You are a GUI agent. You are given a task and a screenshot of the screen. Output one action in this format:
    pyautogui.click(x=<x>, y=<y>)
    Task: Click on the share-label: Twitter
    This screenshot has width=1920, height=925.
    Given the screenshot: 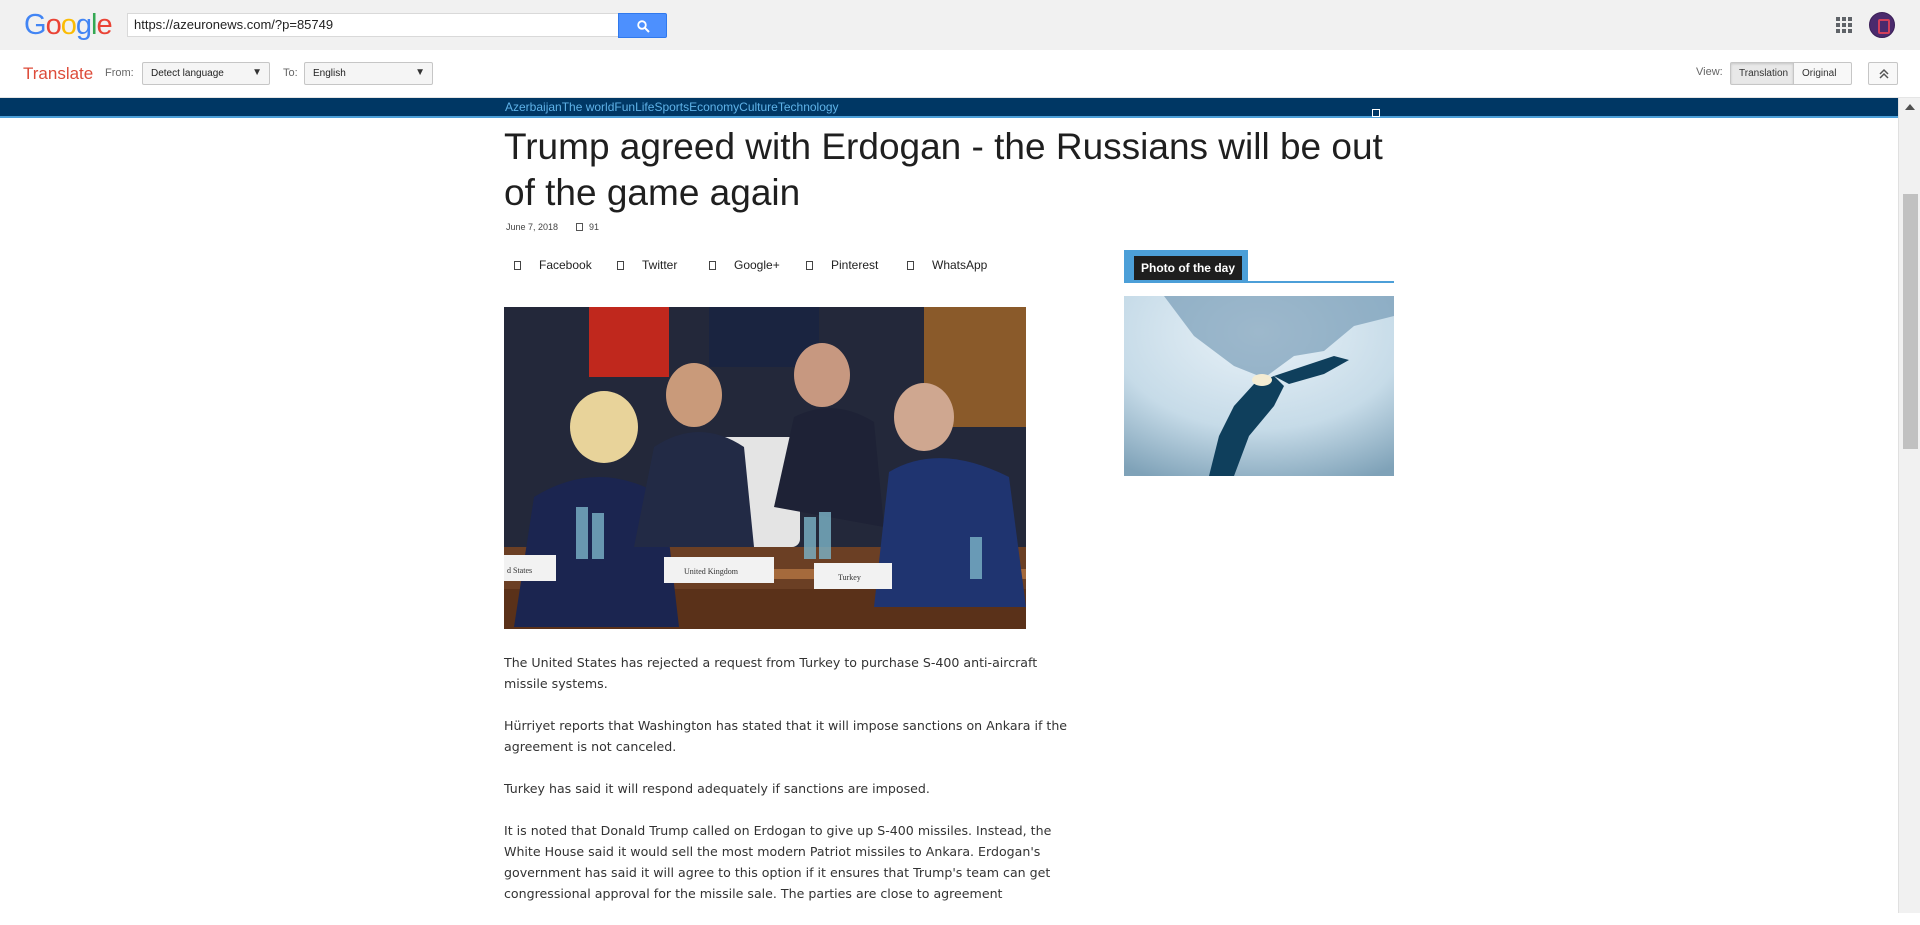 What is the action you would take?
    pyautogui.click(x=660, y=265)
    